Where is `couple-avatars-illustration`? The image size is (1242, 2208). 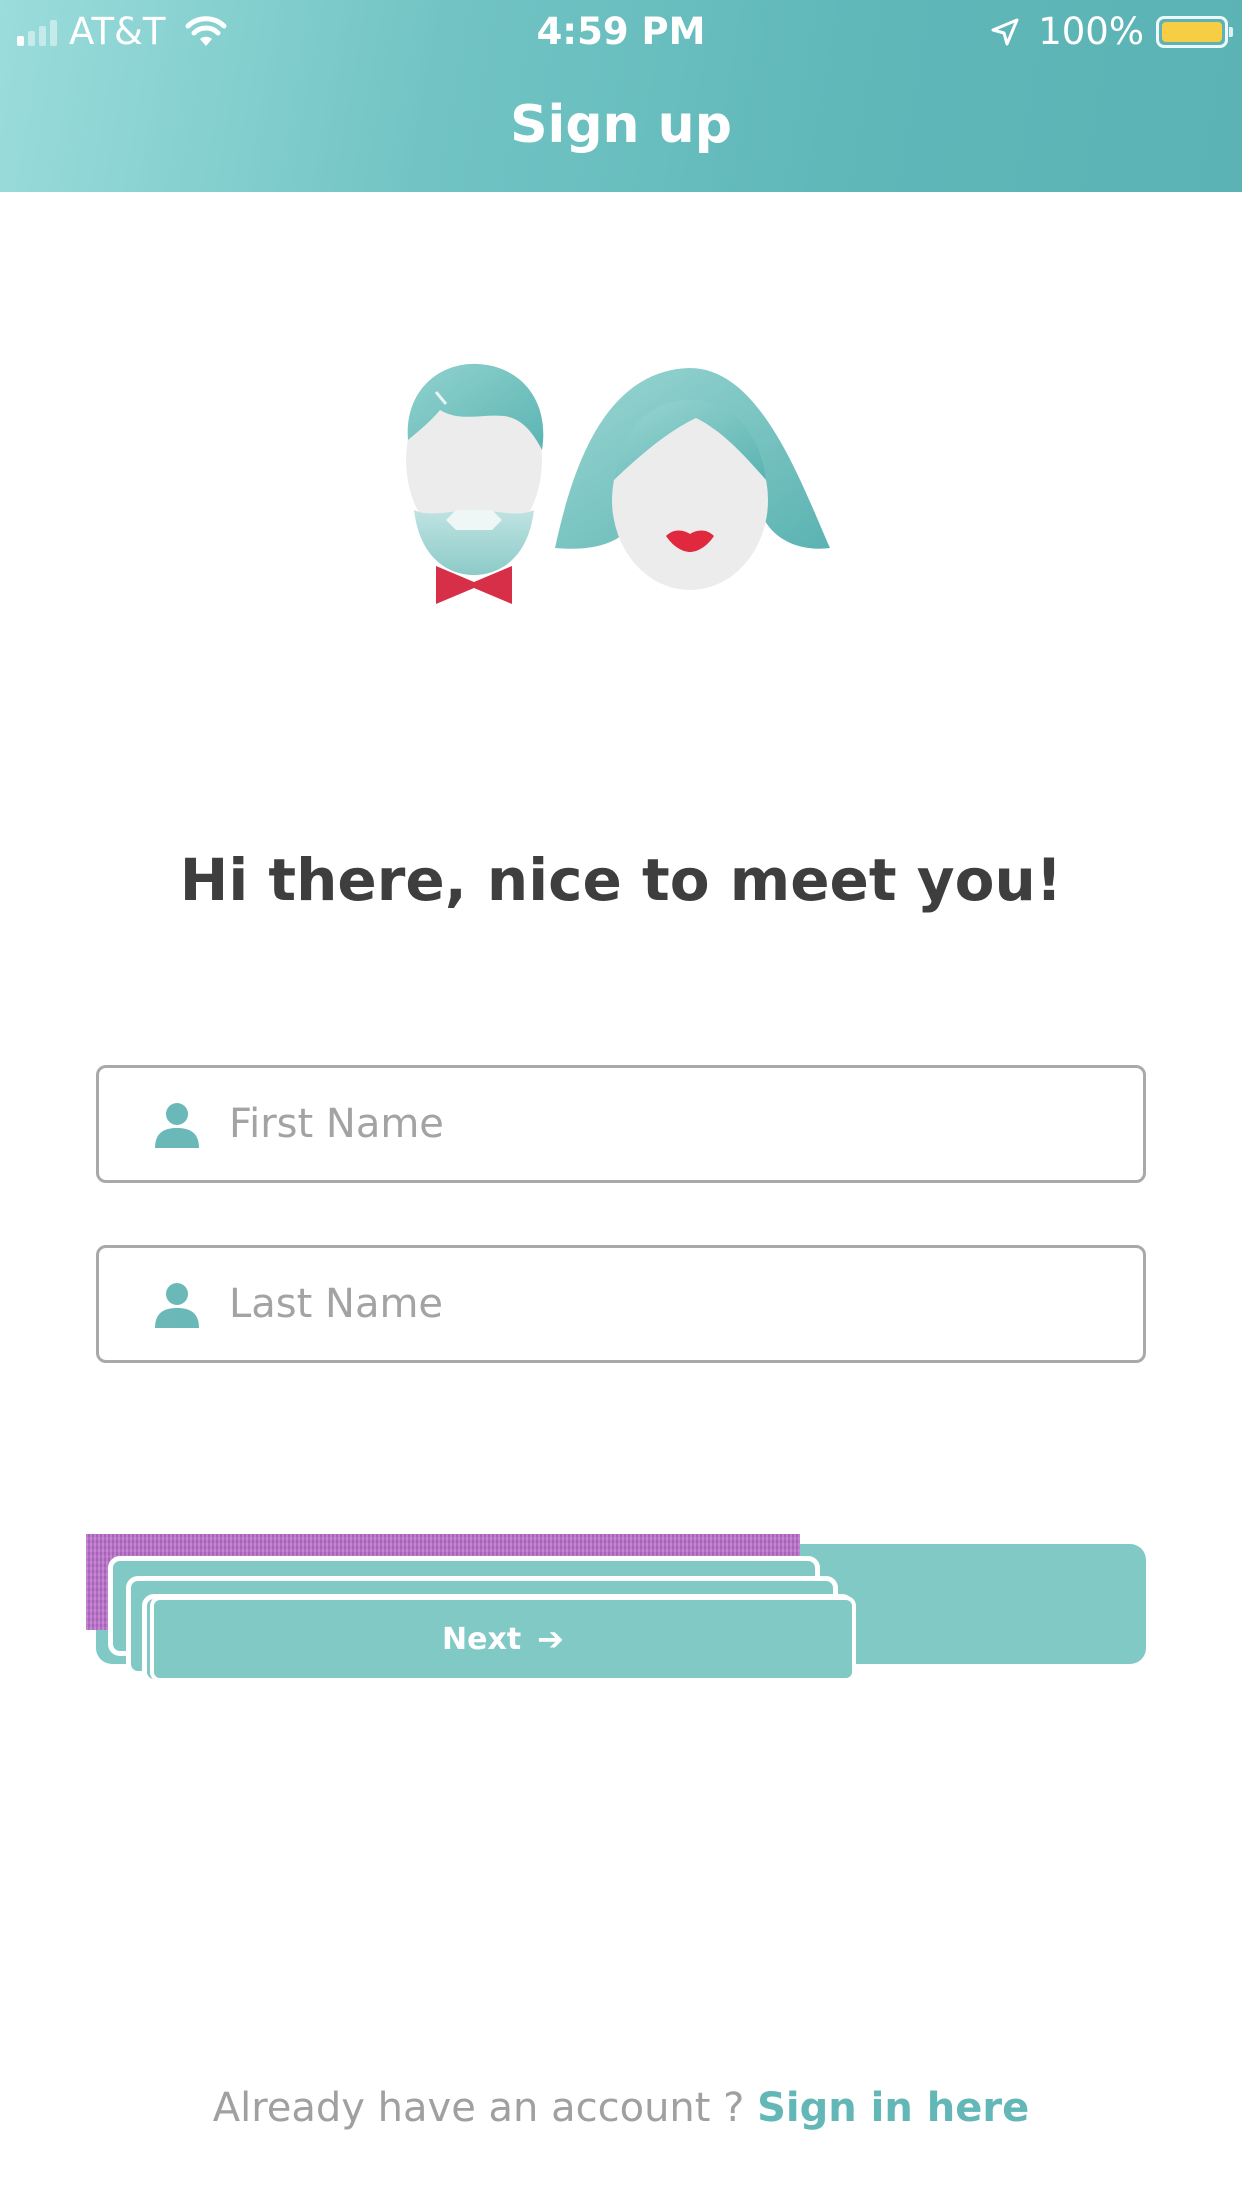 couple-avatars-illustration is located at coordinates (618, 483).